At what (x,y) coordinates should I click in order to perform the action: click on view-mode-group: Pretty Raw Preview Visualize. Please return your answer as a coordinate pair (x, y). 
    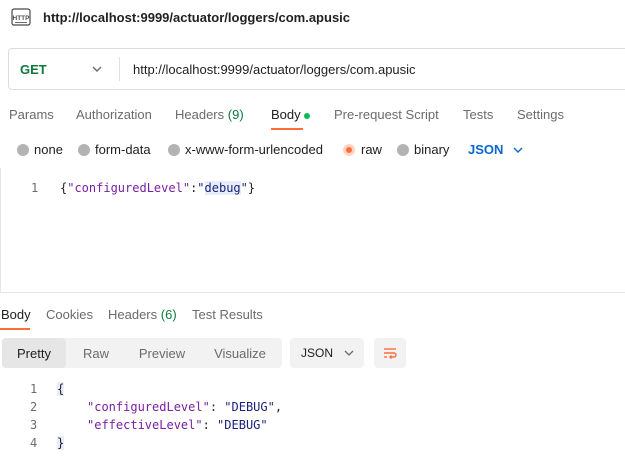
    Looking at the image, I should click on (142, 353).